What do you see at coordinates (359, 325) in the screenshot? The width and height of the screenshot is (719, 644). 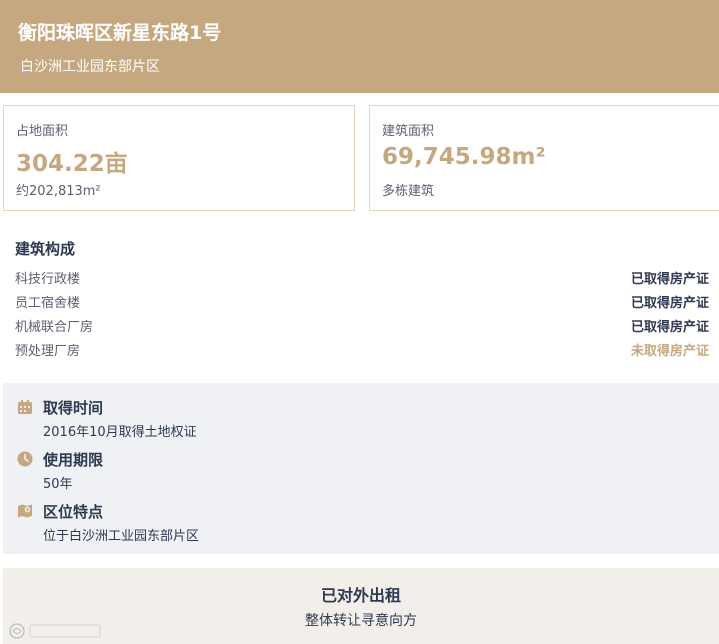 I see `building-row: 机械联合厂房 已取得房产证` at bounding box center [359, 325].